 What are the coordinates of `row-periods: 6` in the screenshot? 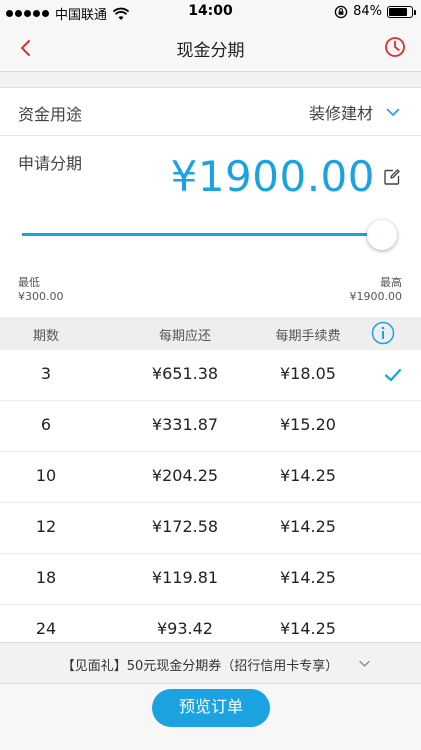 It's located at (46, 424).